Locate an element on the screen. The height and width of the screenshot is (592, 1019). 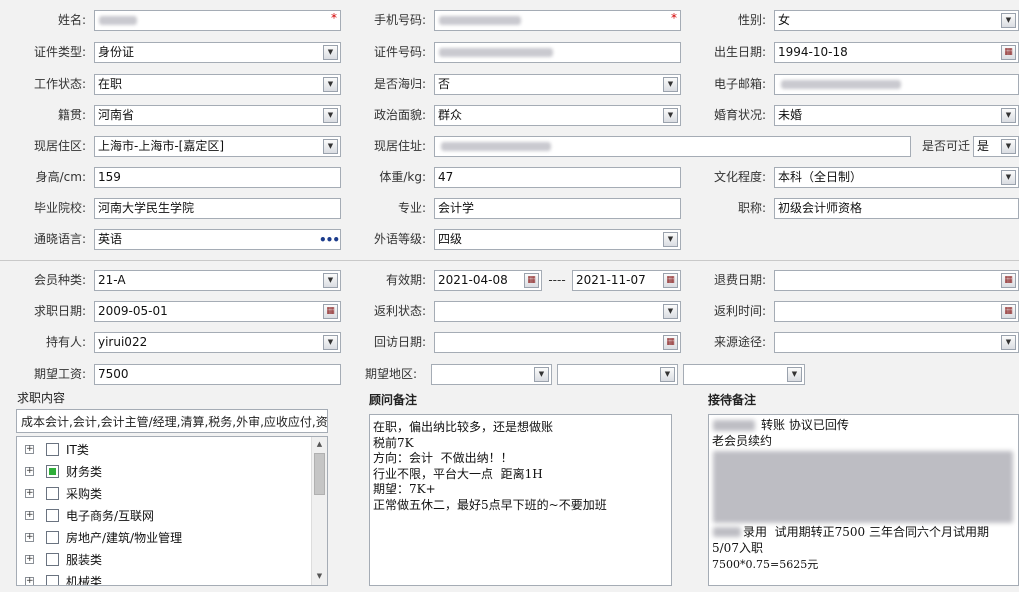
source-select: ▼ is located at coordinates (896, 342).